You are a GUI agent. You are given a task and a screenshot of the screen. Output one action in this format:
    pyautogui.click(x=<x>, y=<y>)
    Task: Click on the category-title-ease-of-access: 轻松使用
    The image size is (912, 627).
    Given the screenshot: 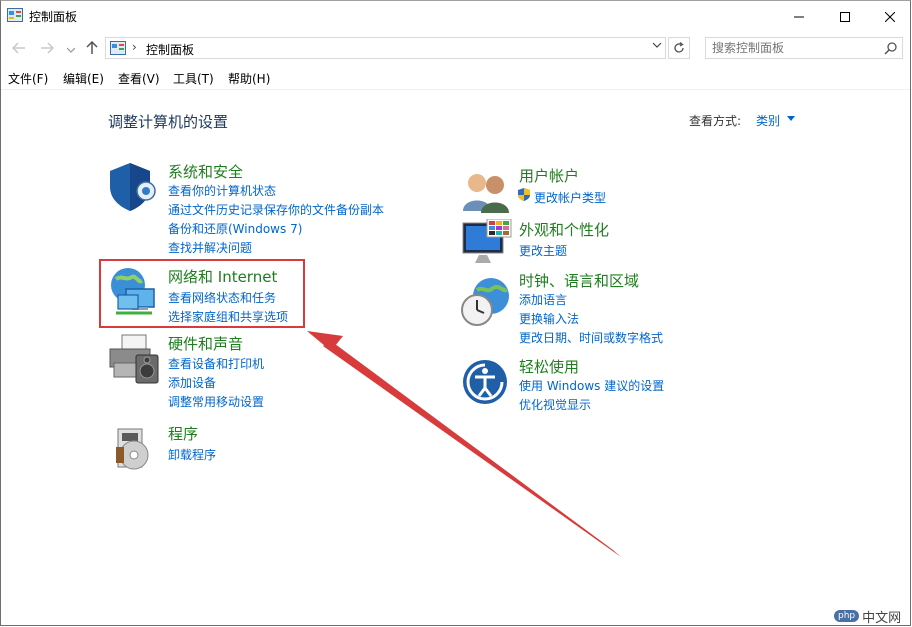 What is the action you would take?
    pyautogui.click(x=549, y=366)
    